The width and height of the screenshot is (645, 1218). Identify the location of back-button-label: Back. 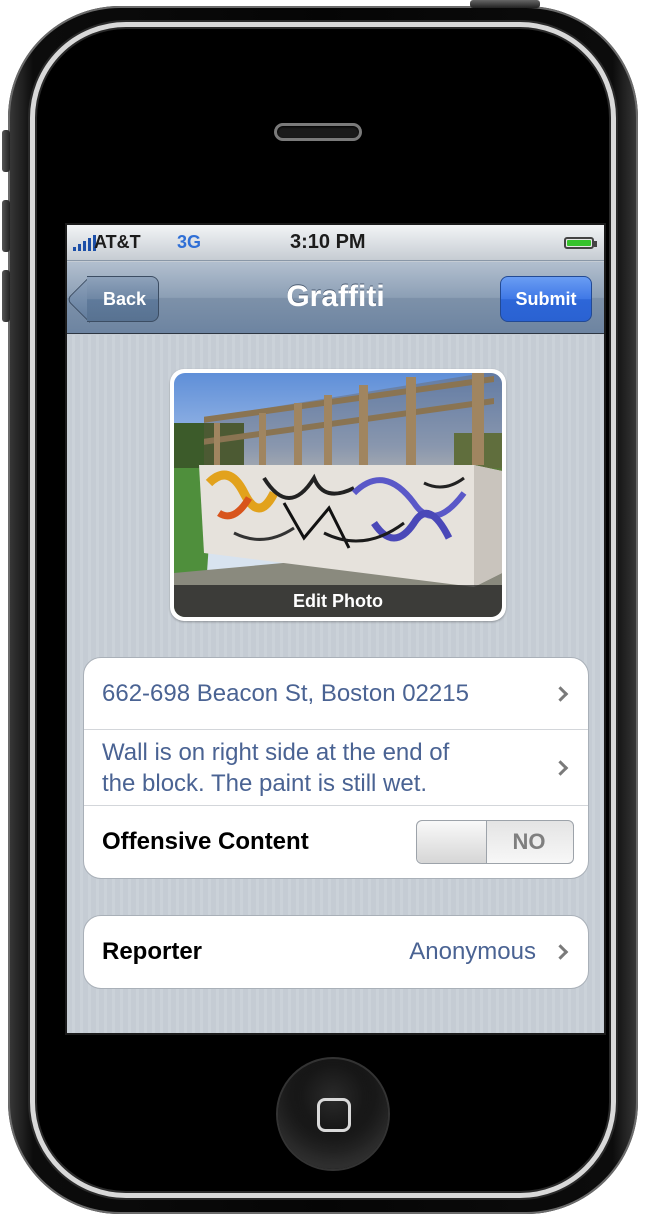
(124, 298).